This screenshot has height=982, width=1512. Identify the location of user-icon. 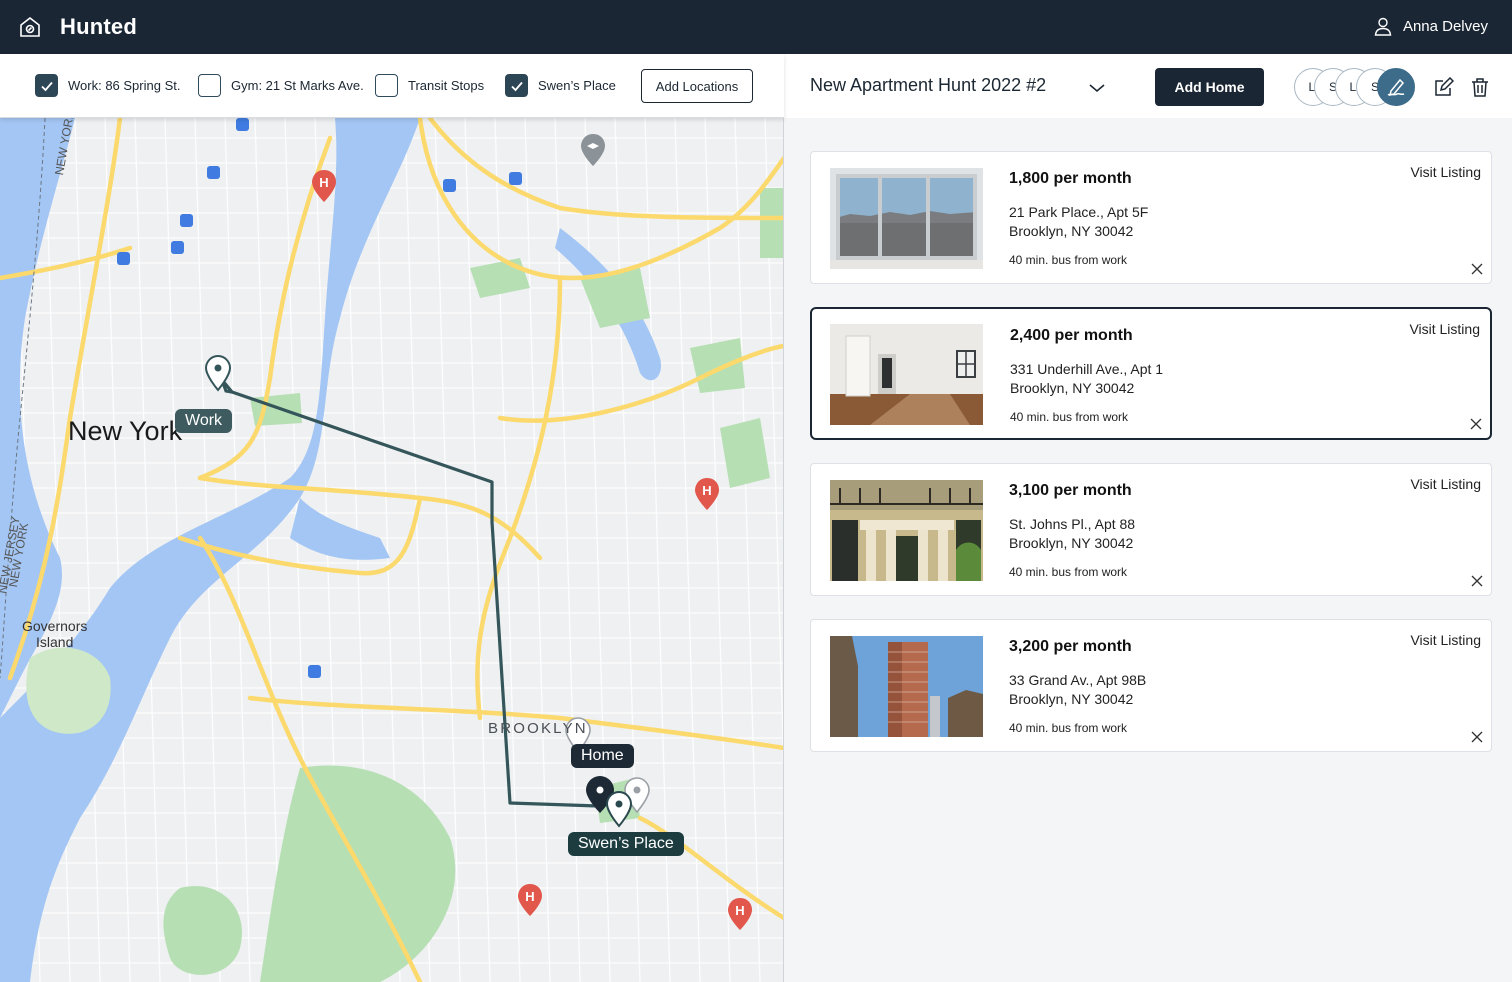
(1383, 26).